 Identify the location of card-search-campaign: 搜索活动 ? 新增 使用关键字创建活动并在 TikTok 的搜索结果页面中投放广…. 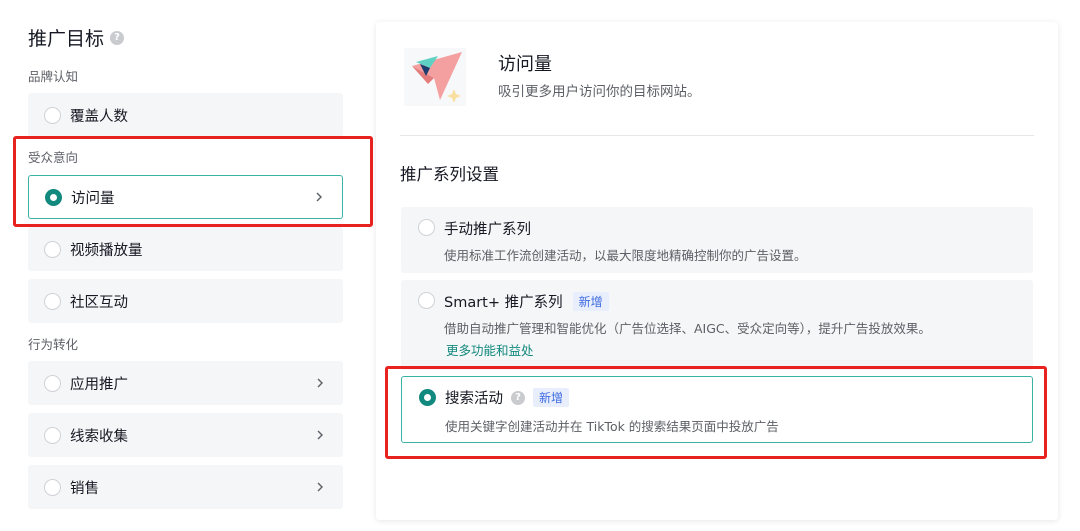
(717, 409).